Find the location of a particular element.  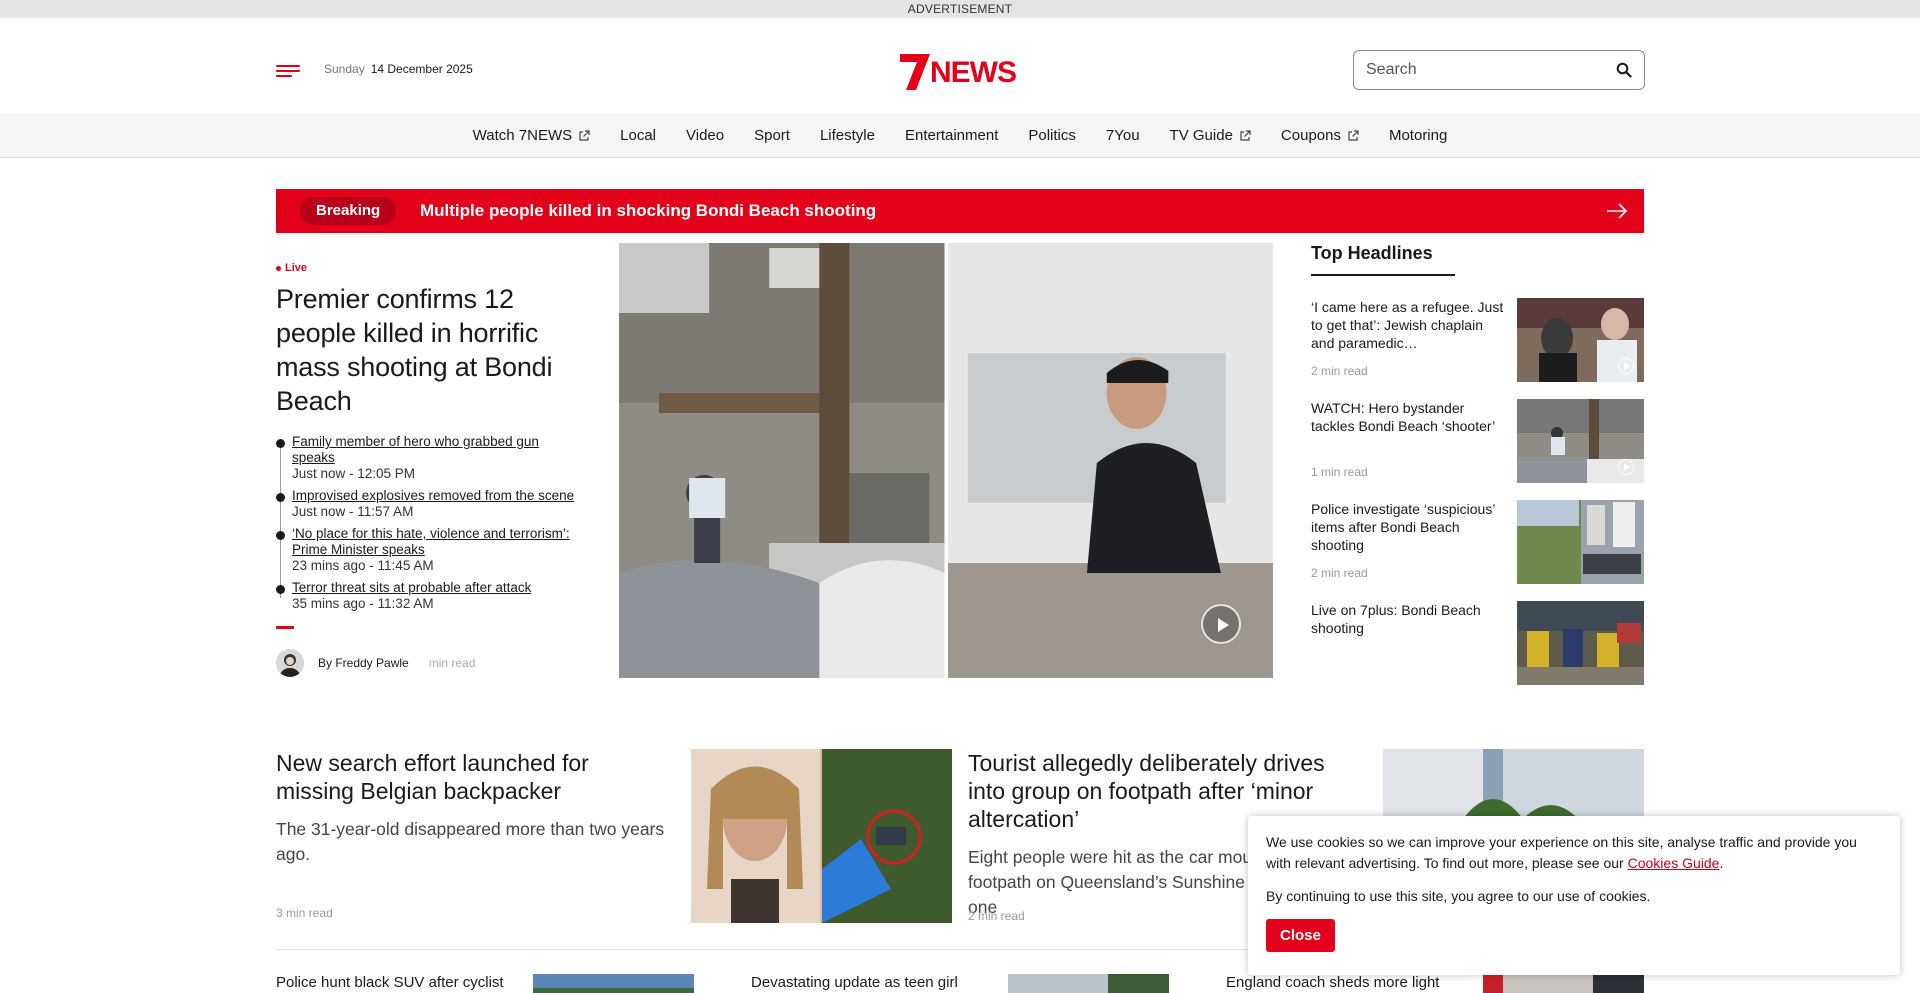

nav-label: Coupons is located at coordinates (1310, 135).